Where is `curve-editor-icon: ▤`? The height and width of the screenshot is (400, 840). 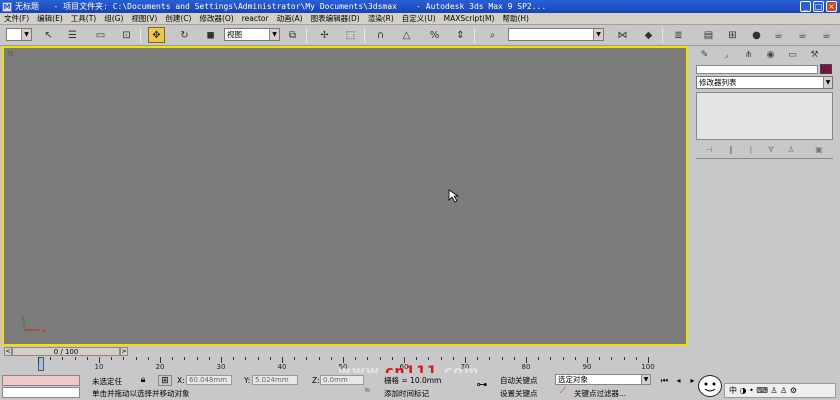 curve-editor-icon: ▤ is located at coordinates (708, 35).